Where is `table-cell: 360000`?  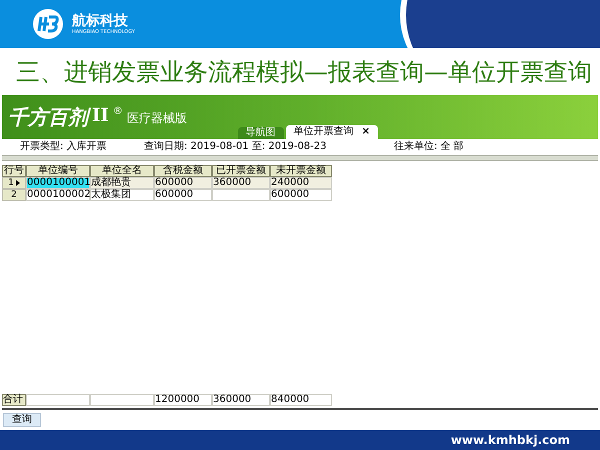
table-cell: 360000 is located at coordinates (241, 183).